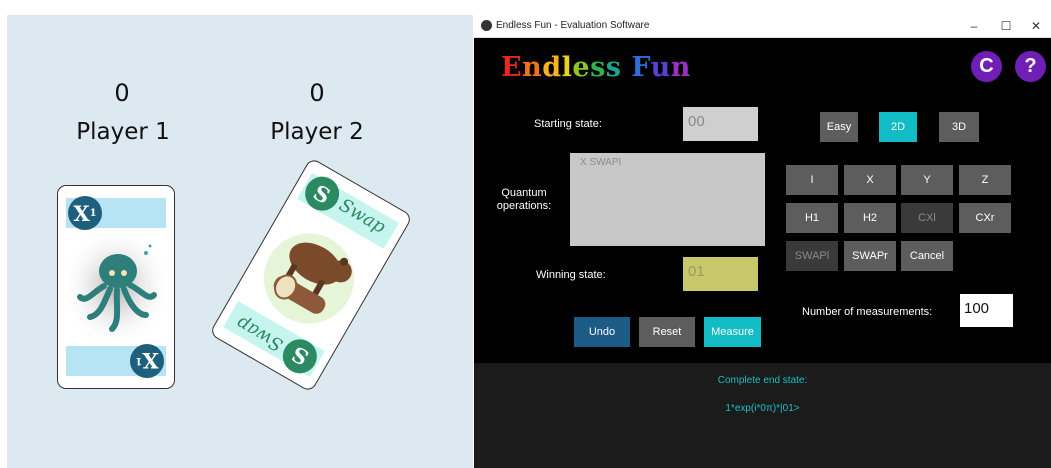 This screenshot has width=1051, height=468. I want to click on 2d-button: 2D, so click(898, 127).